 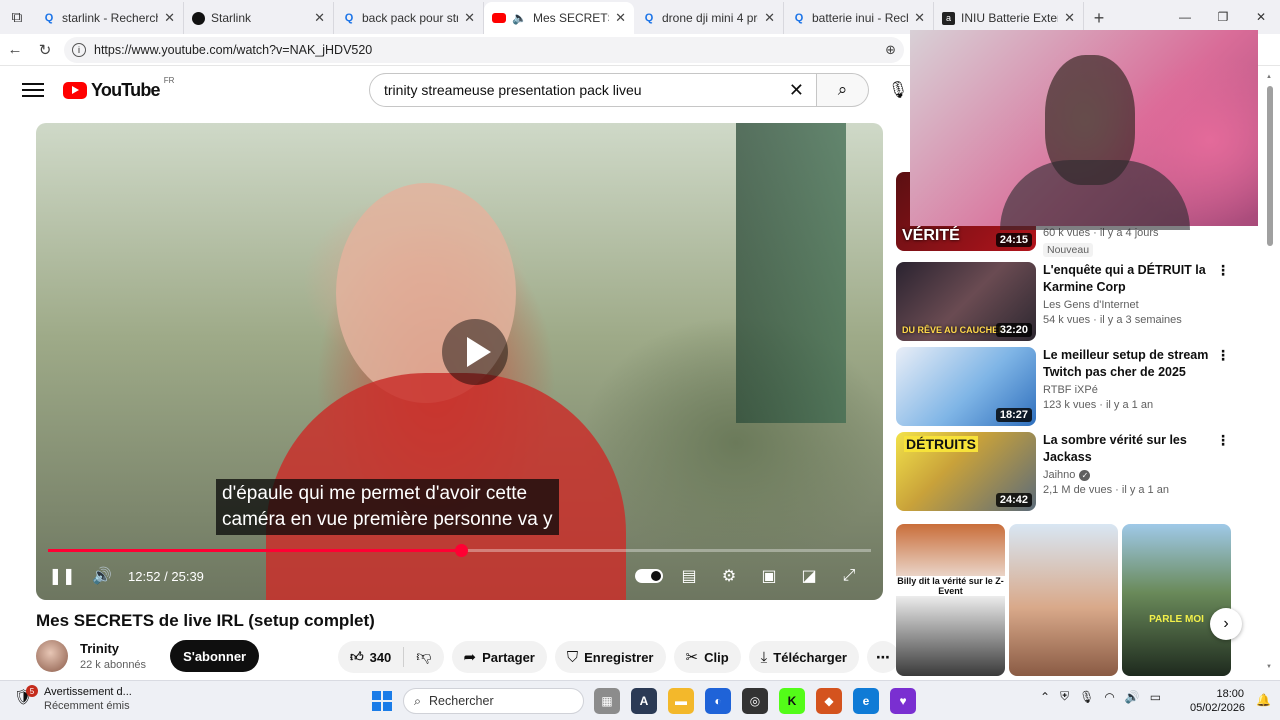 I want to click on windows-start-icon, so click(x=382, y=701).